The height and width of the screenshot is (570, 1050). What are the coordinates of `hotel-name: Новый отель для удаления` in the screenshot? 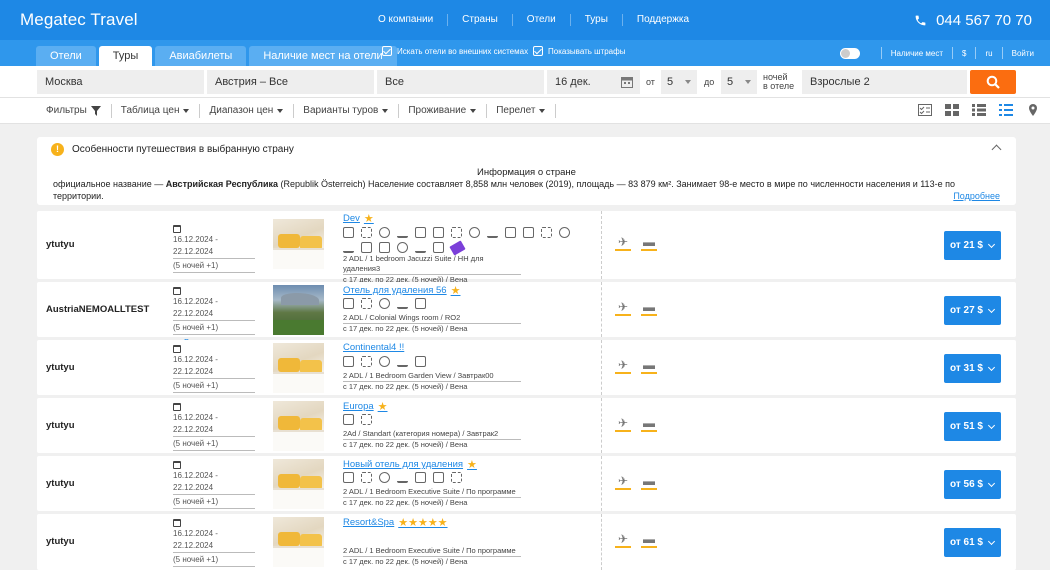 It's located at (403, 464).